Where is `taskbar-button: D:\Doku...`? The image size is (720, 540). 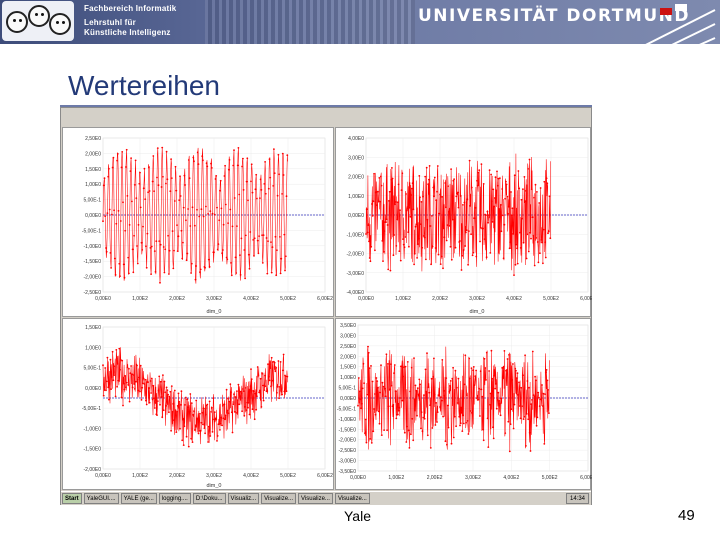 taskbar-button: D:\Doku... is located at coordinates (209, 498).